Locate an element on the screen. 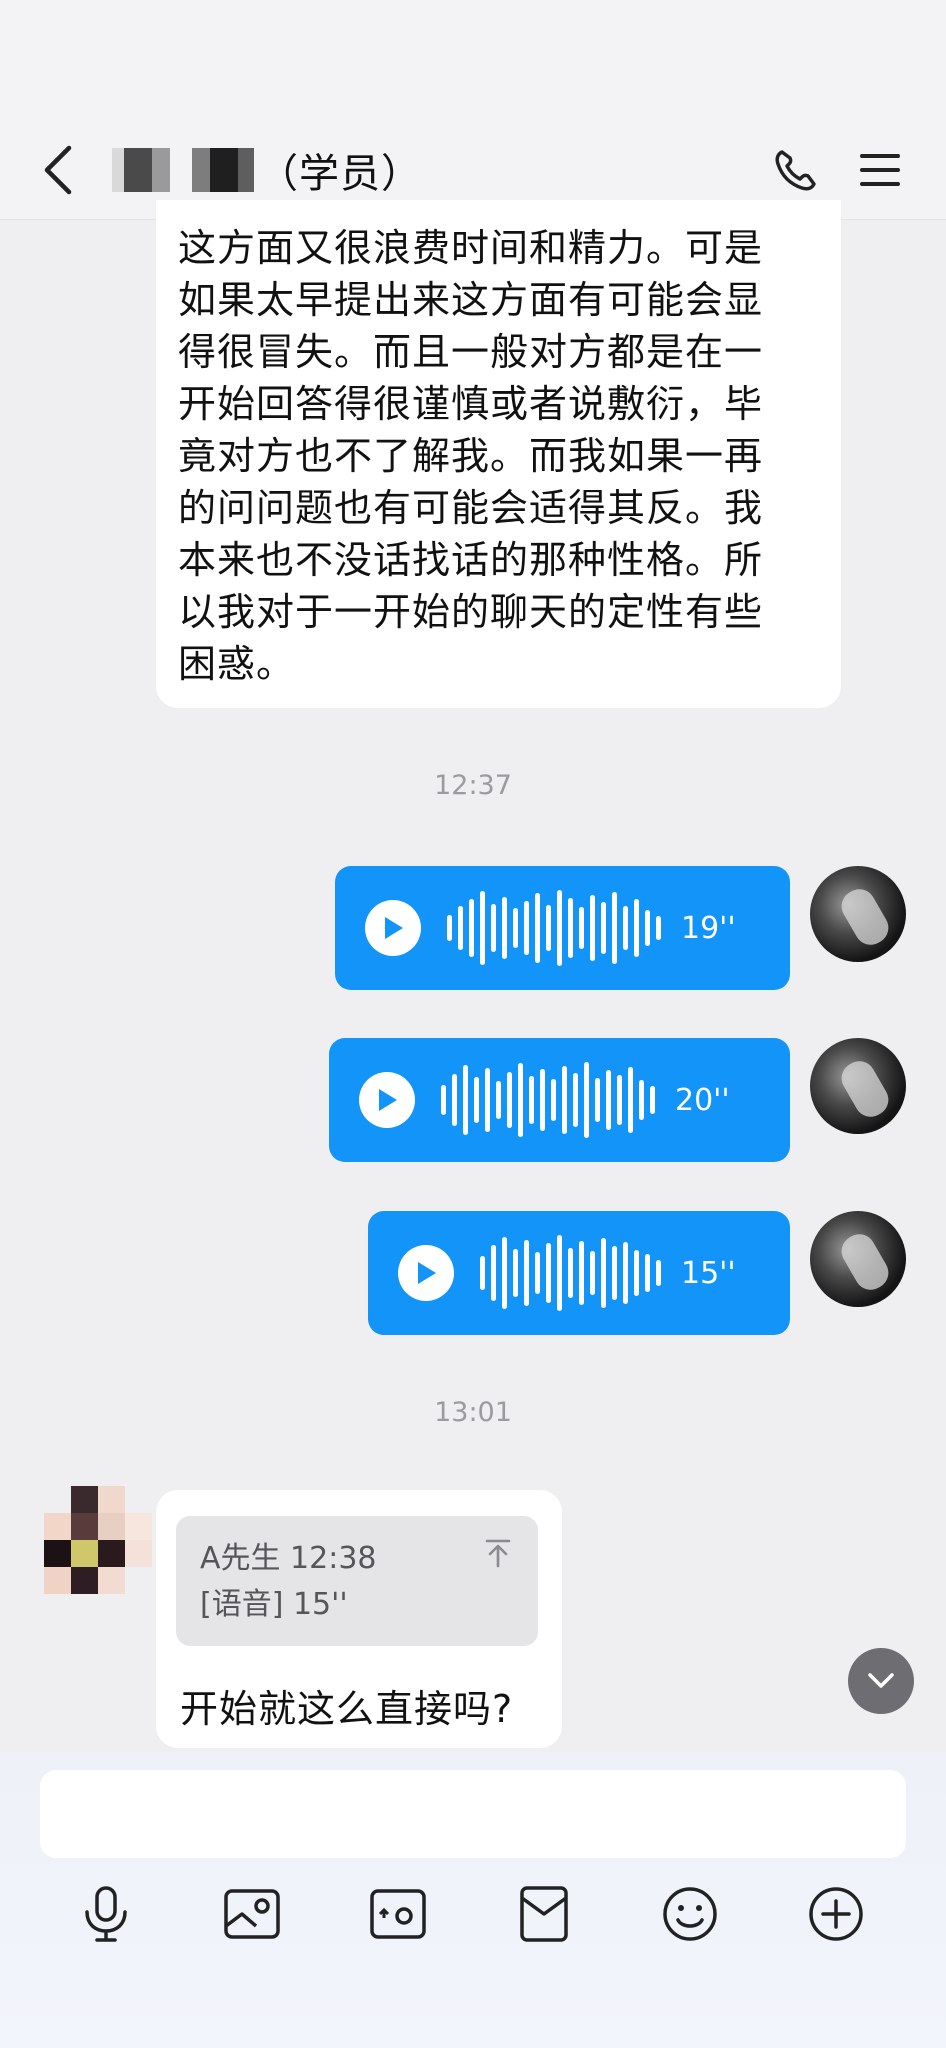 The height and width of the screenshot is (2048, 946). menu-icon is located at coordinates (880, 170).